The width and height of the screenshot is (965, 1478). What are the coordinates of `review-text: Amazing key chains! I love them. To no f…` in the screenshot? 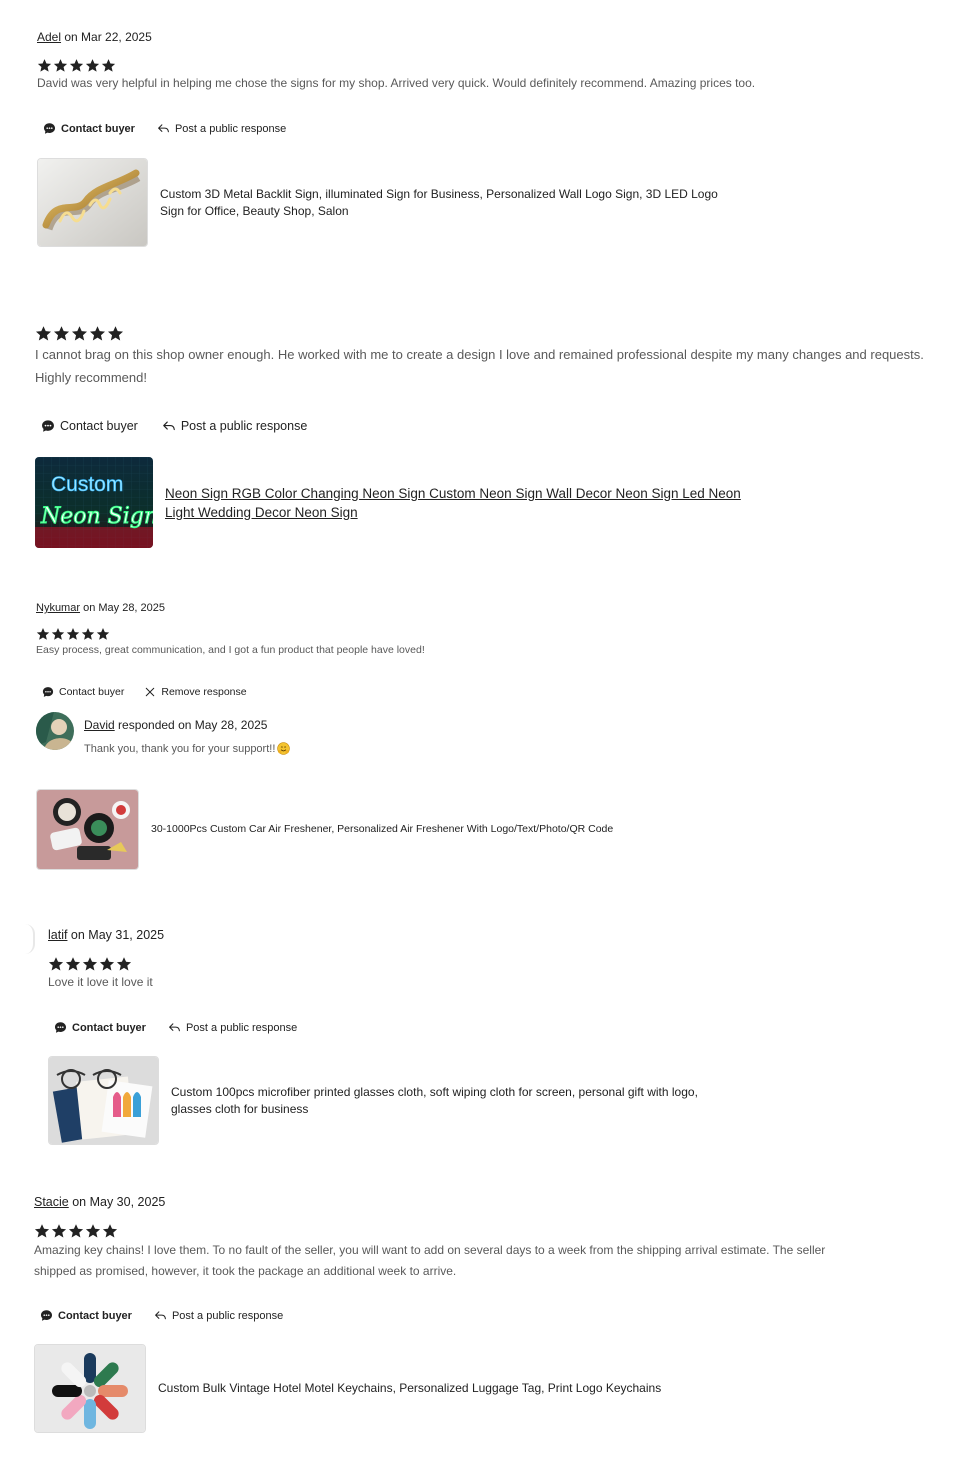 It's located at (430, 1260).